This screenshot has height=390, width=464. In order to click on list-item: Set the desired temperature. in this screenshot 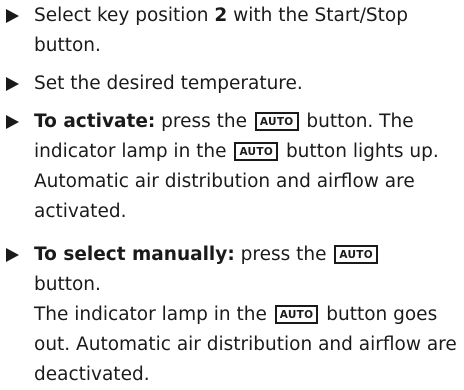, I will do `click(233, 84)`.